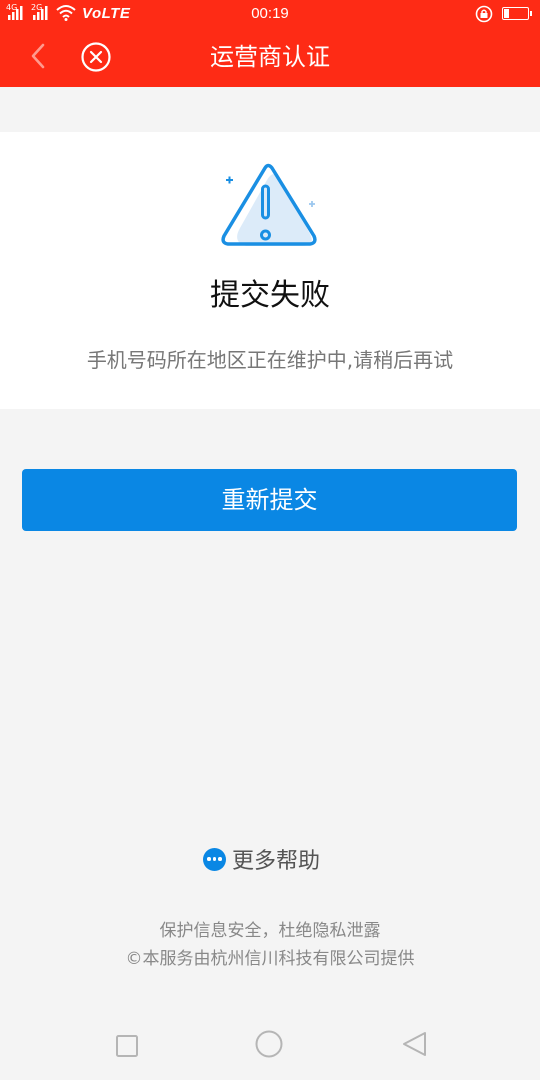  What do you see at coordinates (270, 295) in the screenshot?
I see `result-title: 提交失败` at bounding box center [270, 295].